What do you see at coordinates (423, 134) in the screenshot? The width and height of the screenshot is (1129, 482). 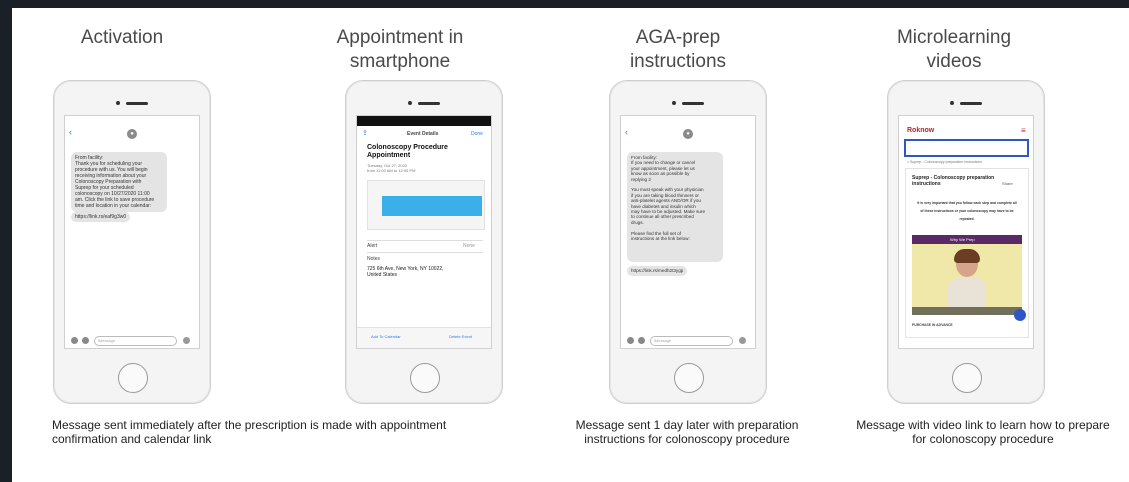 I see `nav-title: Event Details` at bounding box center [423, 134].